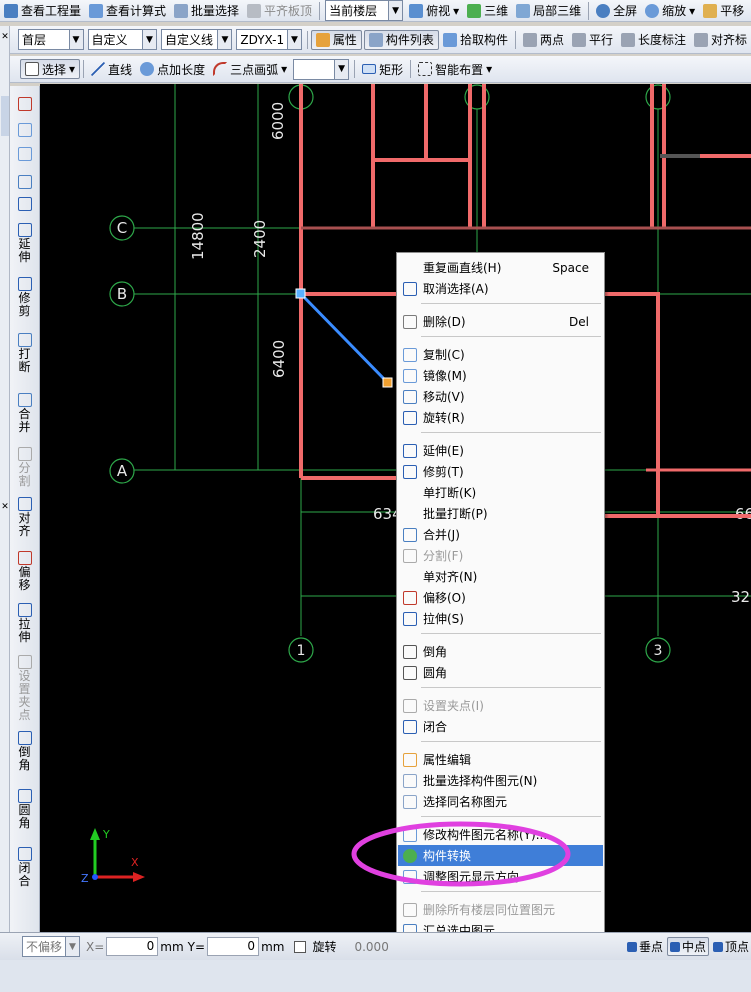  Describe the element at coordinates (570, 267) in the screenshot. I see `menu-item-shortcut: Space` at that location.